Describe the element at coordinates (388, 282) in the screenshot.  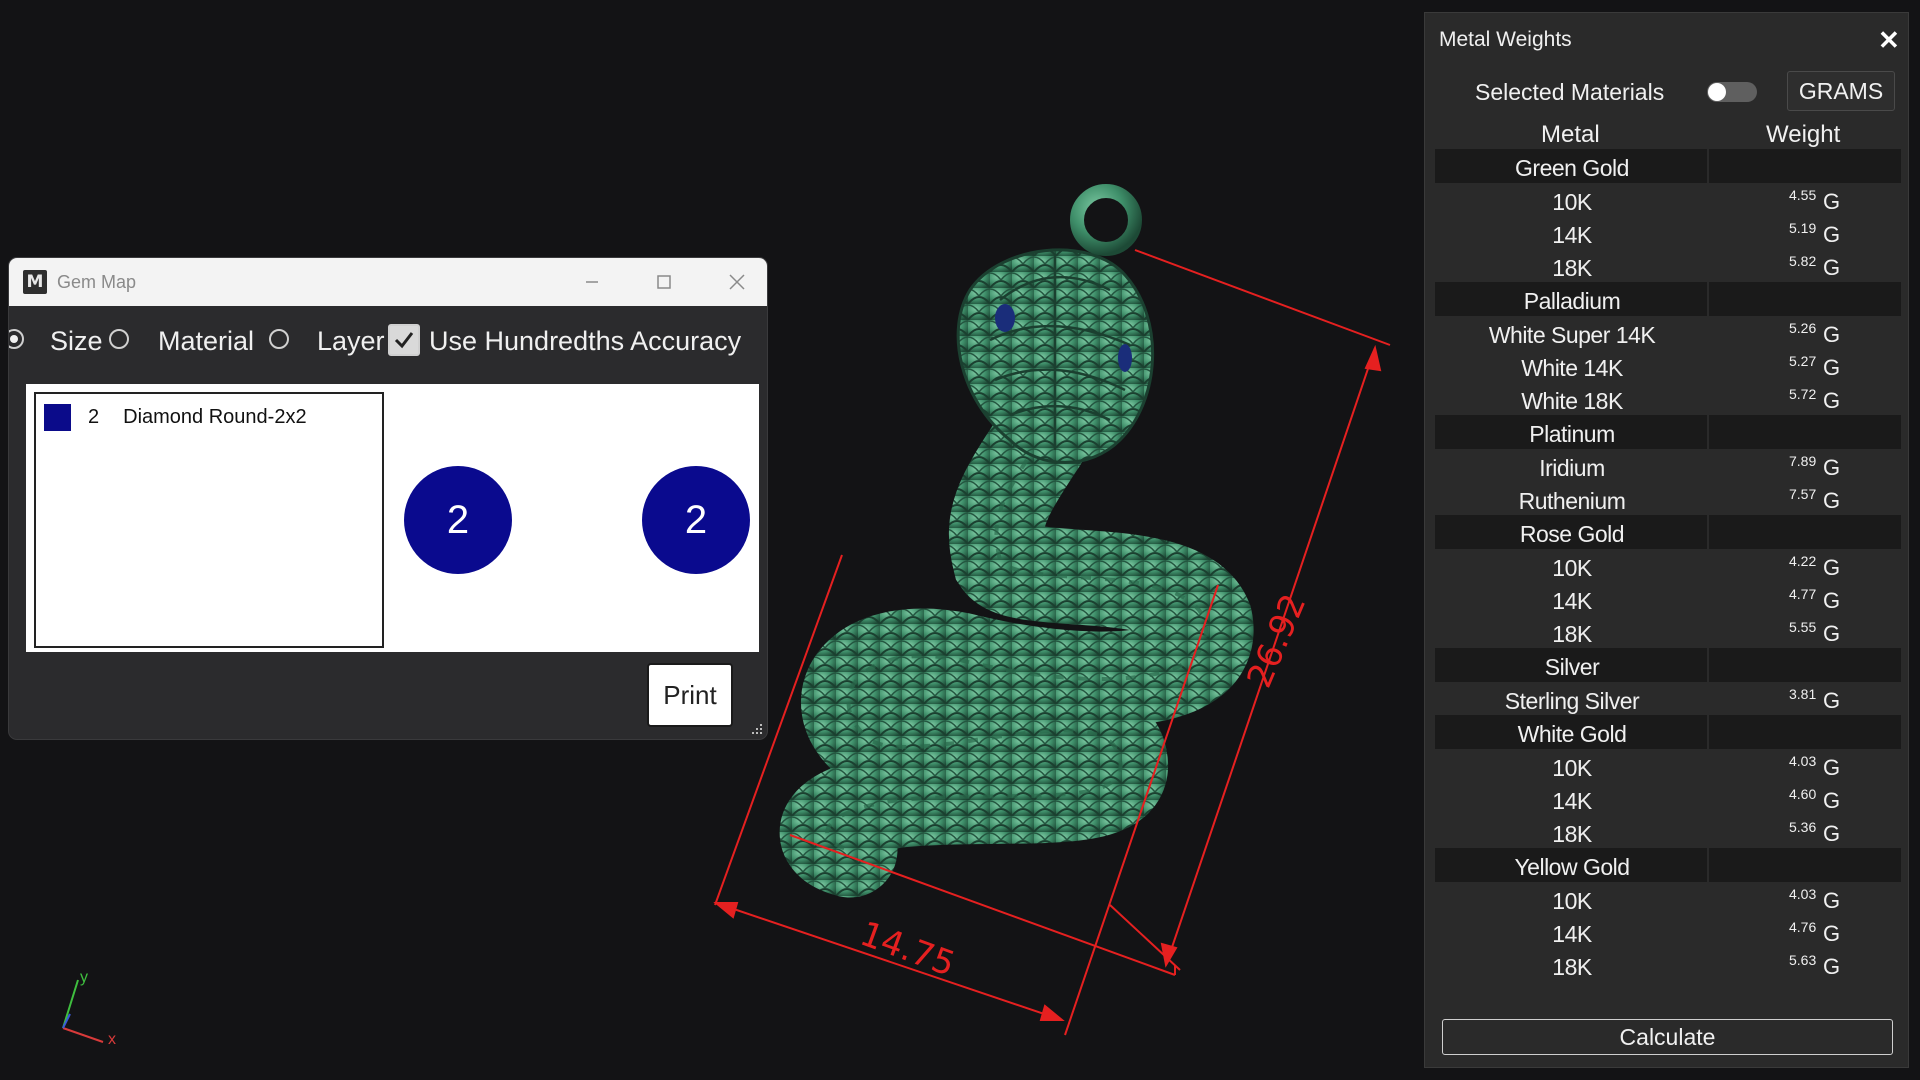
I see `gem-map-titlebar: M Gem Map` at that location.